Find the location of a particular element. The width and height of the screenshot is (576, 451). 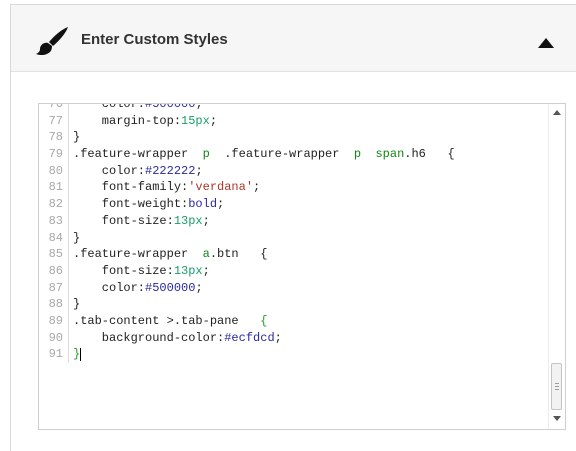

code-token: .h6 { is located at coordinates (429, 154).